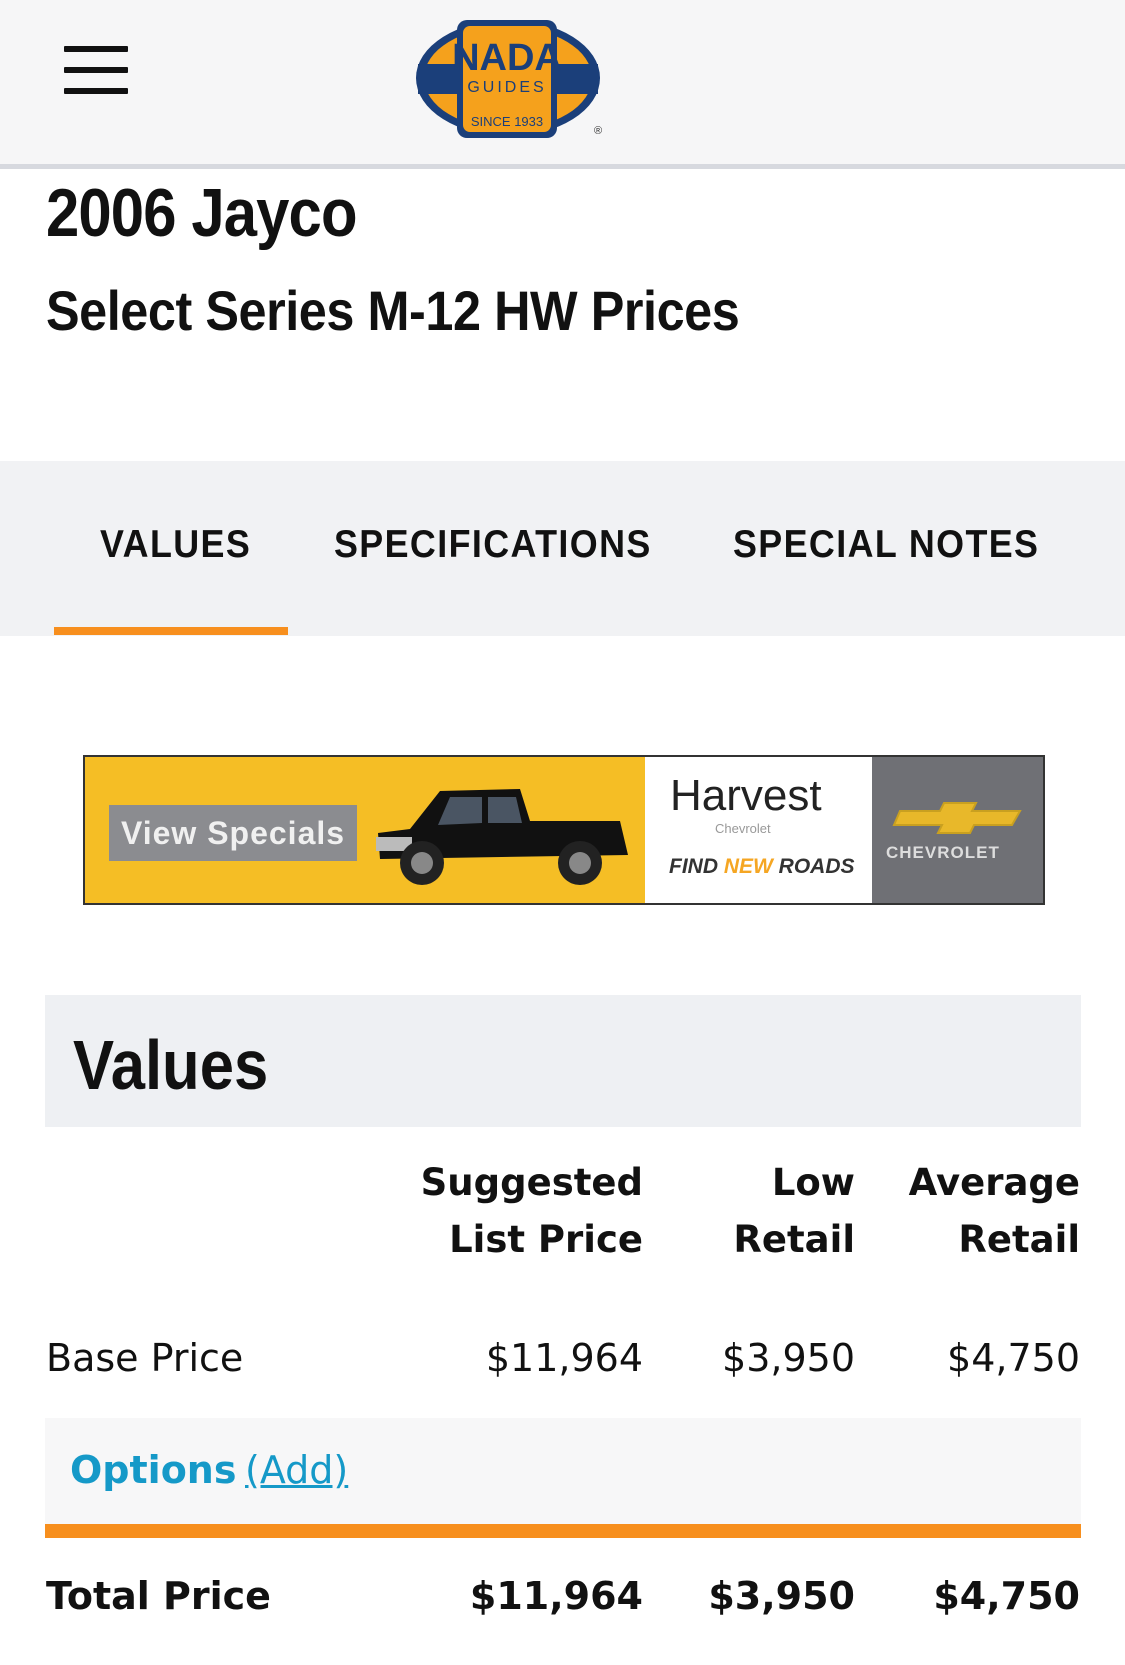  I want to click on total-divider, so click(563, 1531).